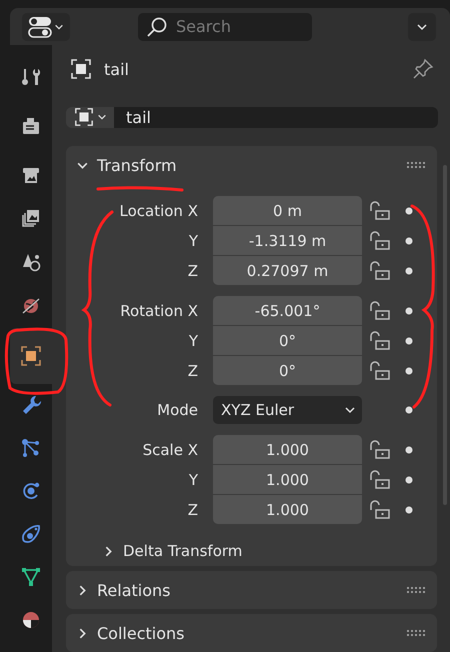 The height and width of the screenshot is (652, 450). What do you see at coordinates (31, 577) in the screenshot?
I see `mesh-triangle-icon` at bounding box center [31, 577].